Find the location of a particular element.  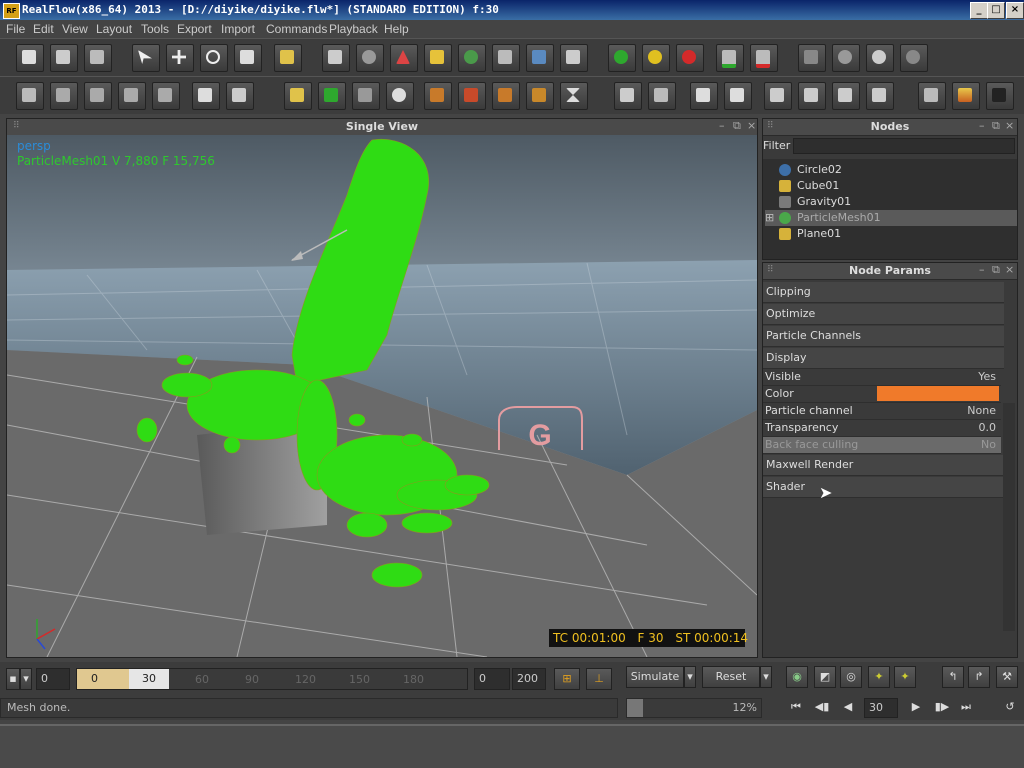

timeline-scrubber: 0 30 60 90 120 150 180 is located at coordinates (272, 679).